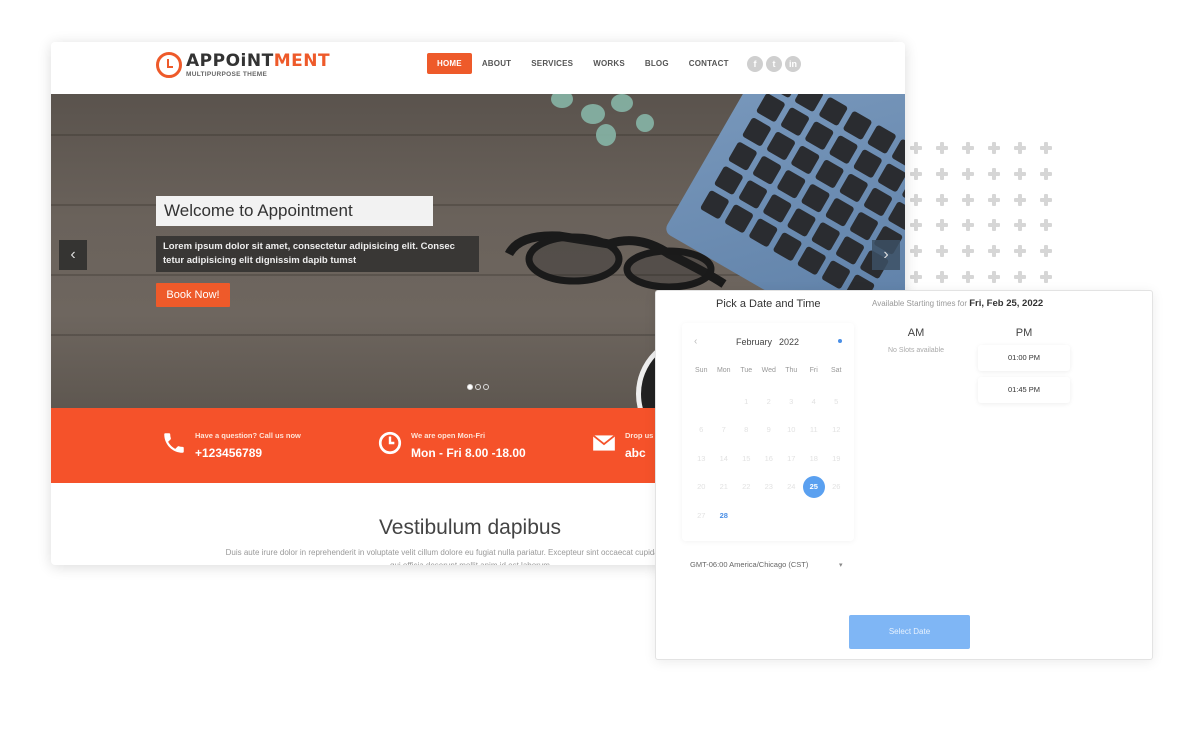  What do you see at coordinates (604, 442) in the screenshot?
I see `mail-icon` at bounding box center [604, 442].